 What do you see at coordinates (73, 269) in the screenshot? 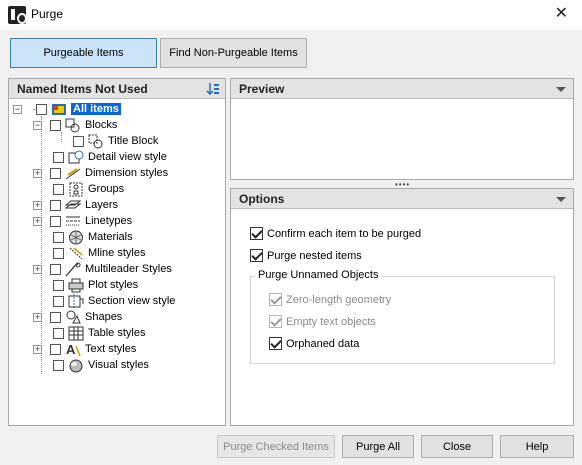
I see `multileader-icon` at bounding box center [73, 269].